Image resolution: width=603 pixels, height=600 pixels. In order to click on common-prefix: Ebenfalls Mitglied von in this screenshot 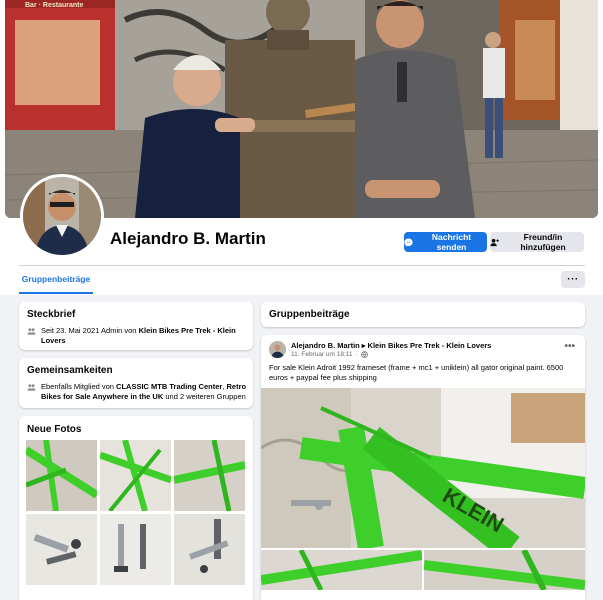, I will do `click(79, 386)`.